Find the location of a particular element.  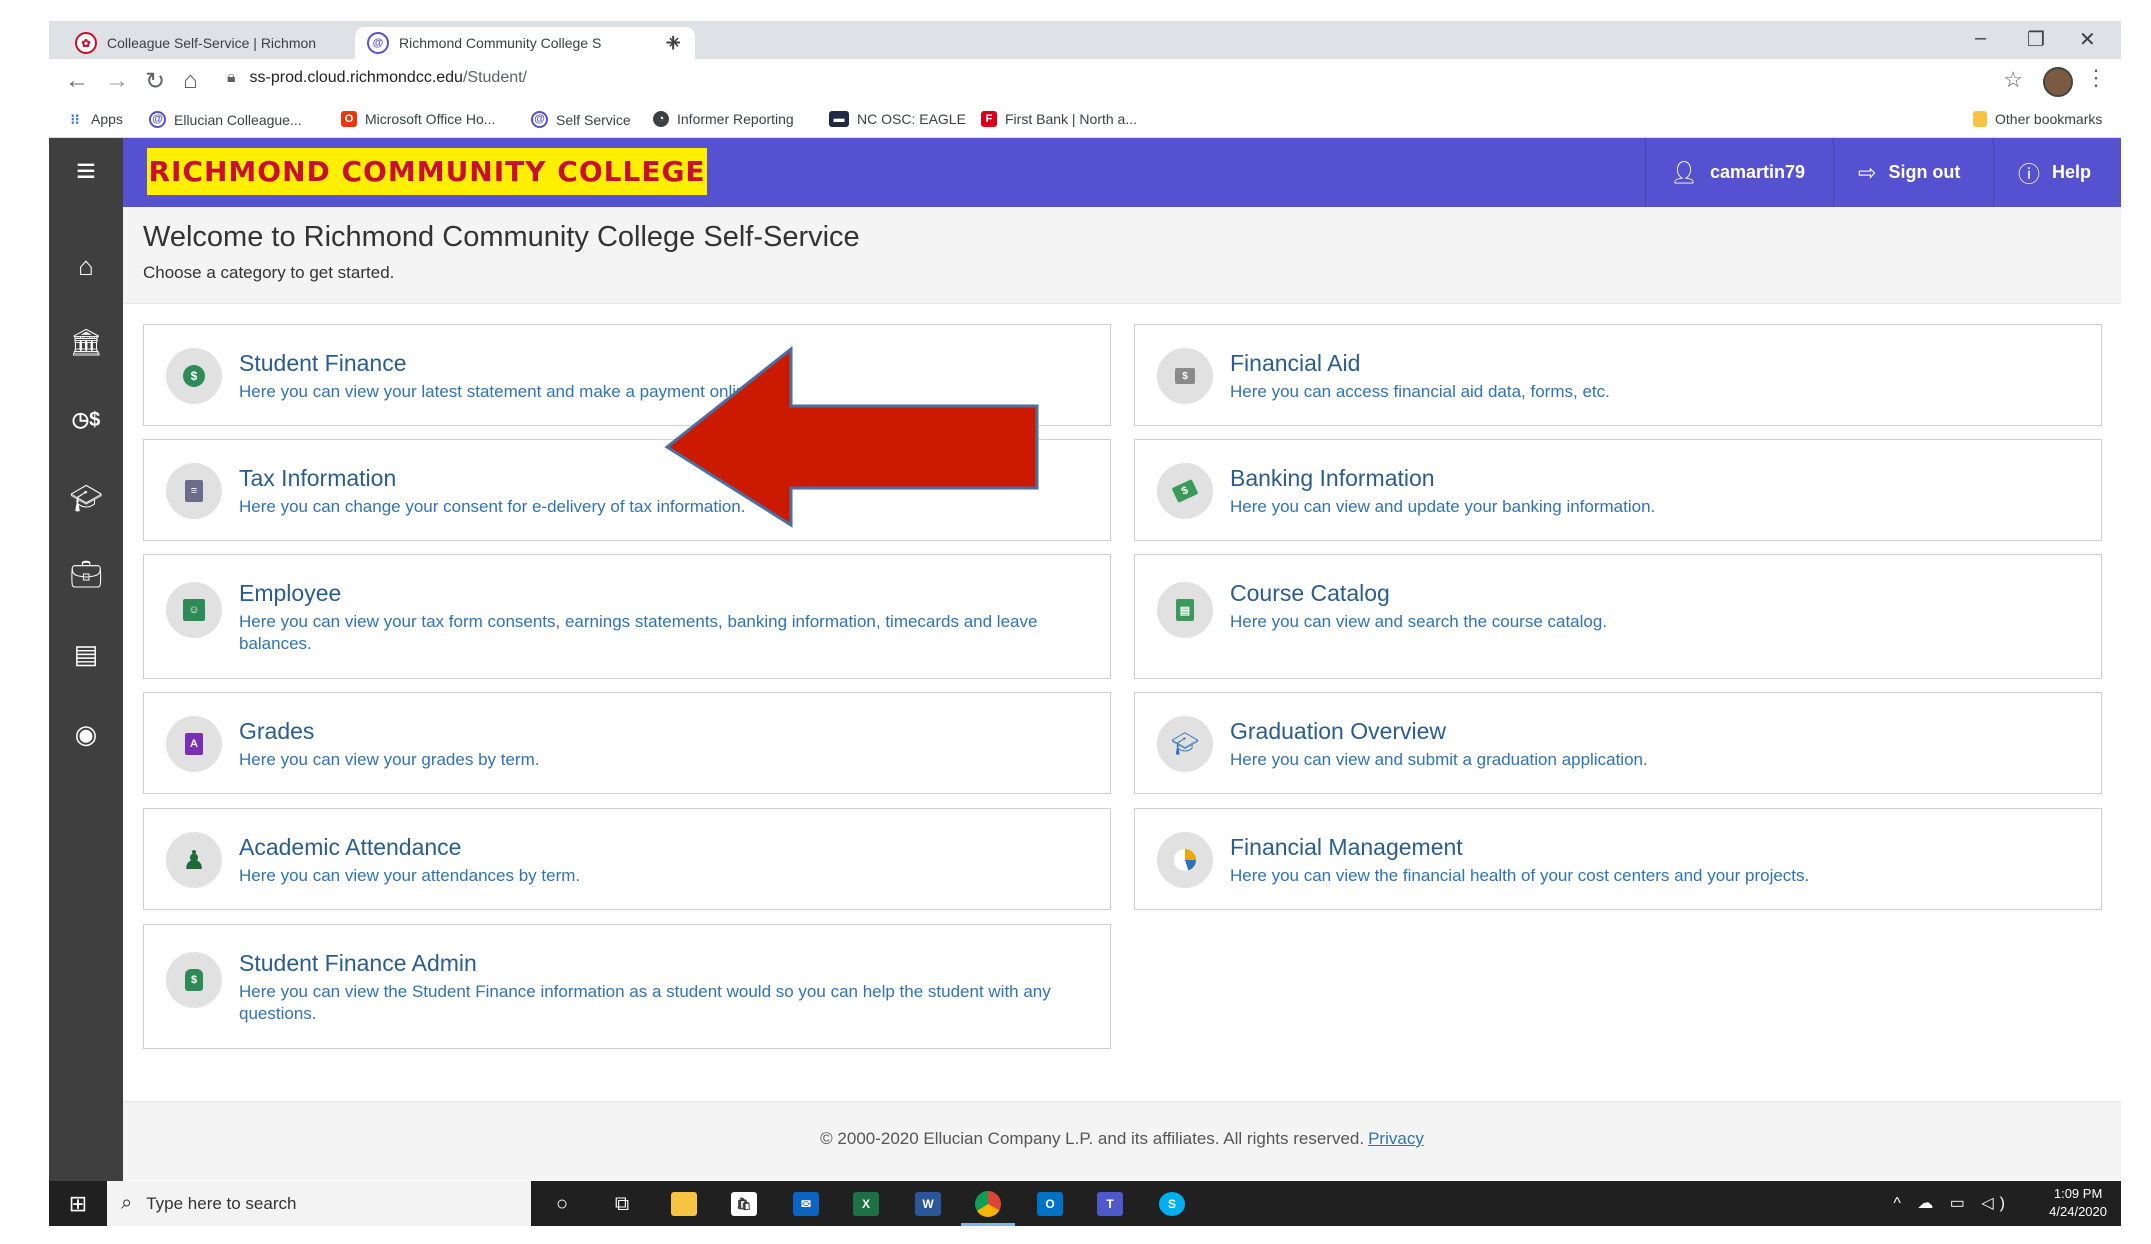

restore-icon: ❐ is located at coordinates (2036, 39).